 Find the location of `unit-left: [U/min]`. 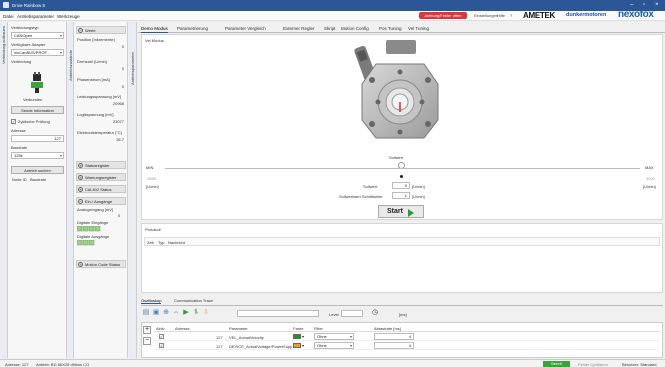

unit-left: [U/min] is located at coordinates (152, 186).